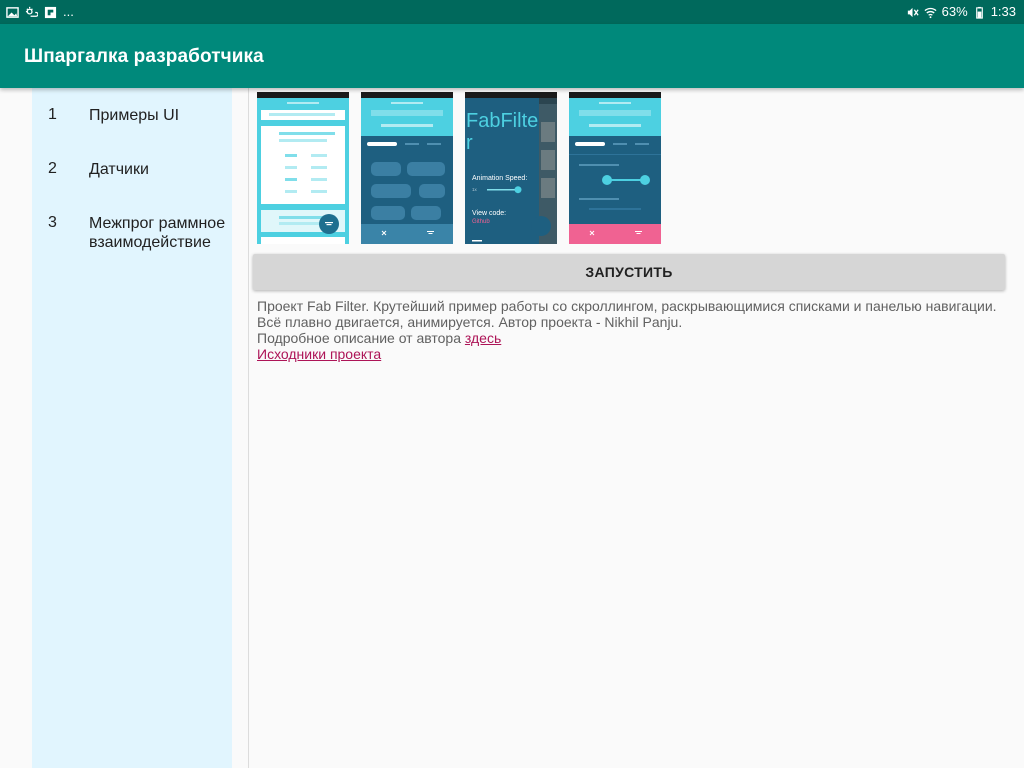 The image size is (1024, 768). What do you see at coordinates (481, 222) in the screenshot?
I see `shot3-view-link: Github` at bounding box center [481, 222].